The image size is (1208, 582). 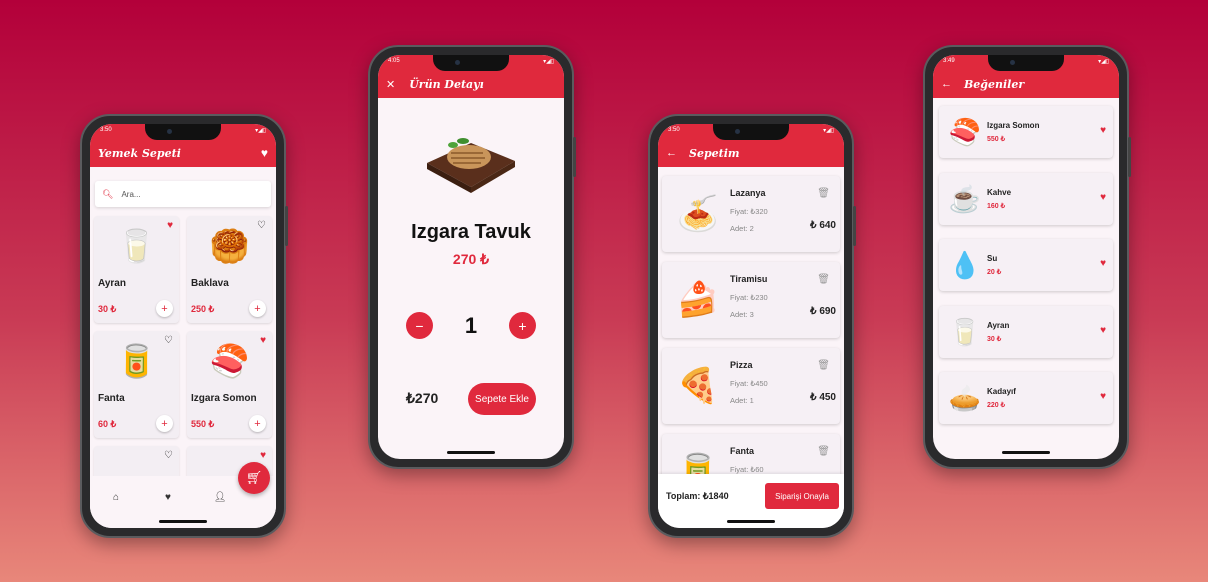 I want to click on kadayif-icon: 🥧, so click(x=965, y=397).